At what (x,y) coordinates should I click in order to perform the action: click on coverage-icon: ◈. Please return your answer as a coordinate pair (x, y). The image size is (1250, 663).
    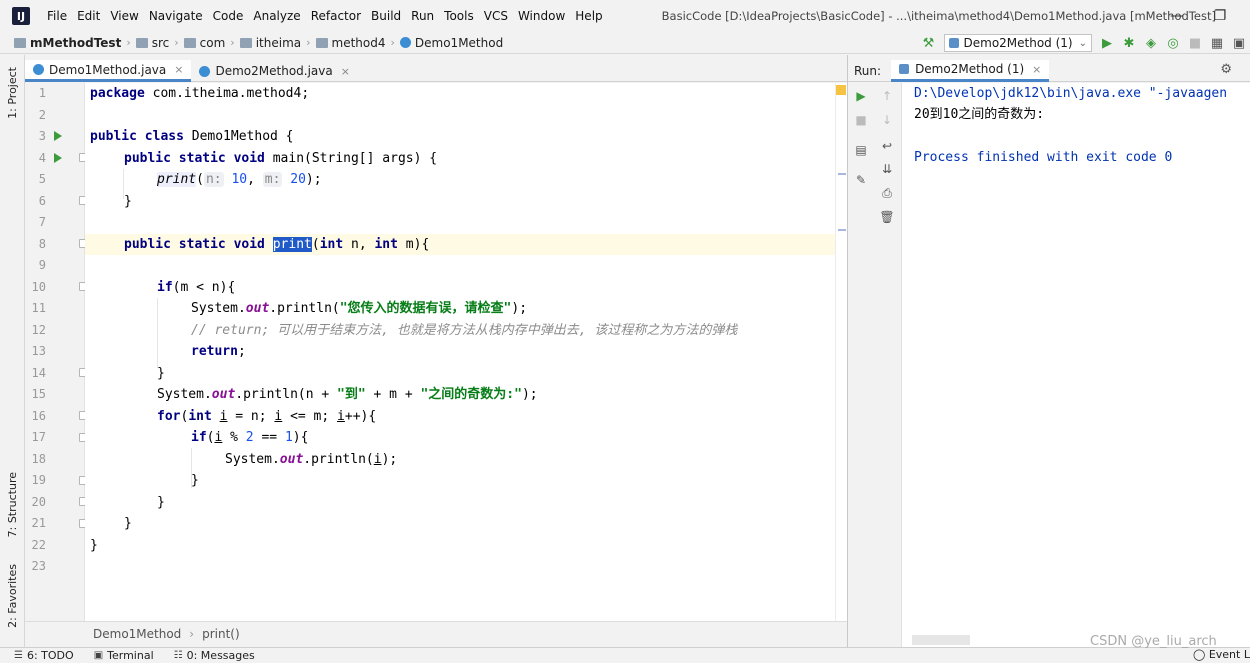
    Looking at the image, I should click on (1151, 43).